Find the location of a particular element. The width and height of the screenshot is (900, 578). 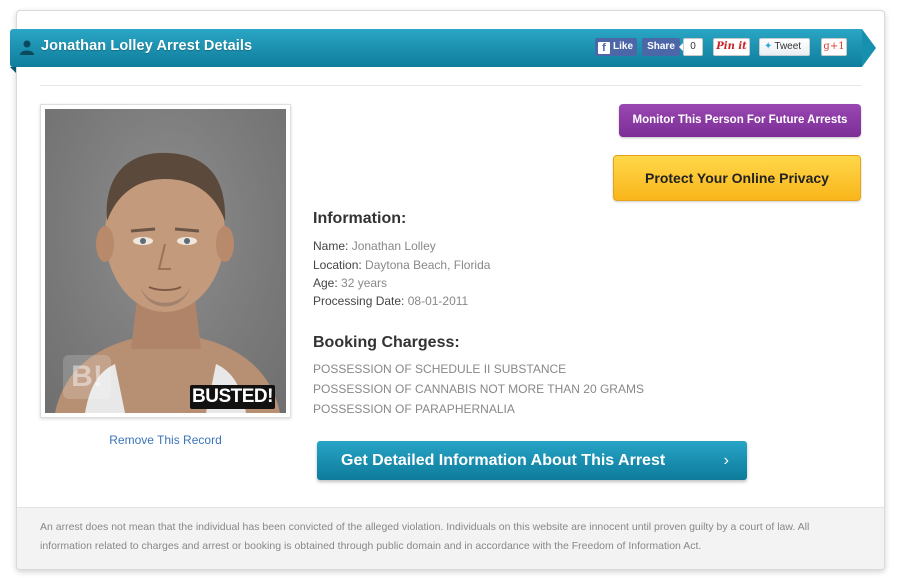

booking-charges-heading: Booking Chargess: is located at coordinates (386, 342).